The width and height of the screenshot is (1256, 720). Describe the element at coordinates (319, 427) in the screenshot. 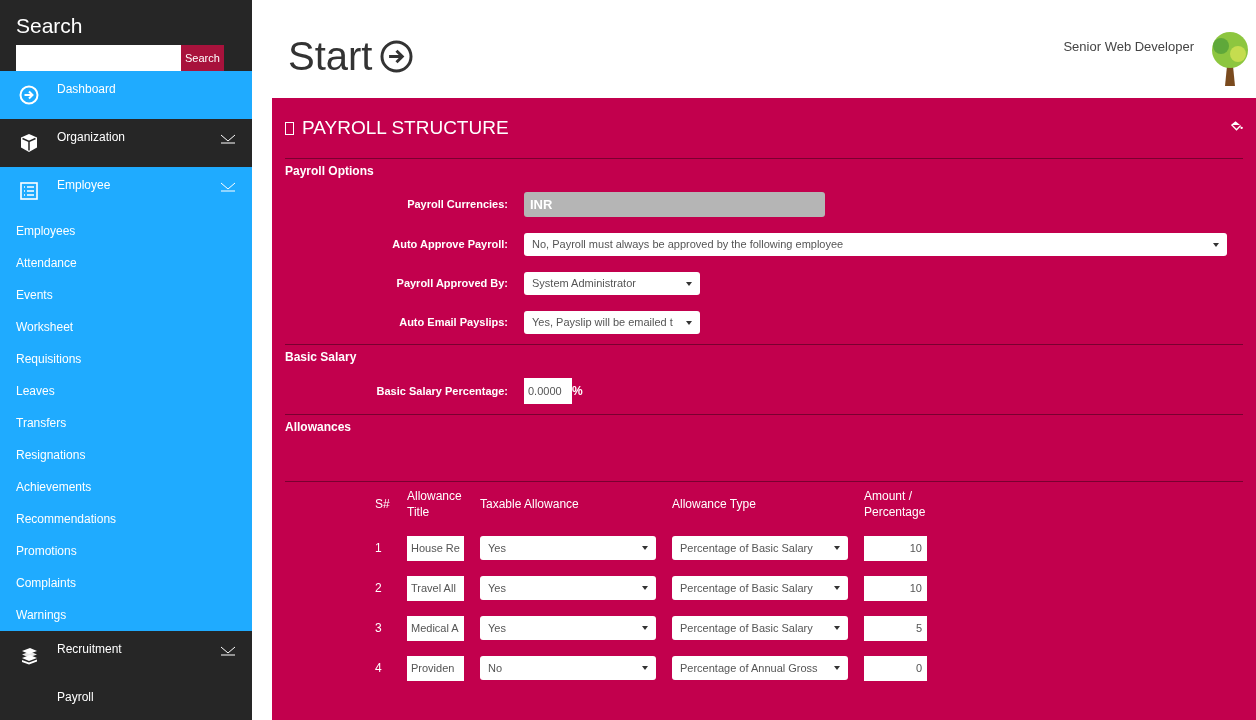

I see `section-heading: Allowances` at that location.